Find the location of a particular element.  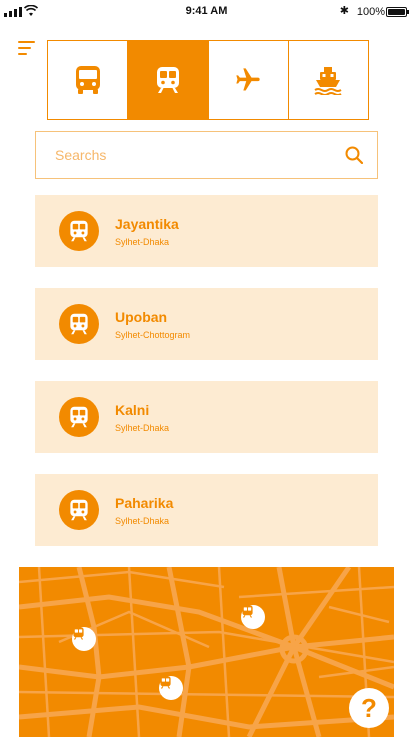

tab-ship is located at coordinates (327, 80).